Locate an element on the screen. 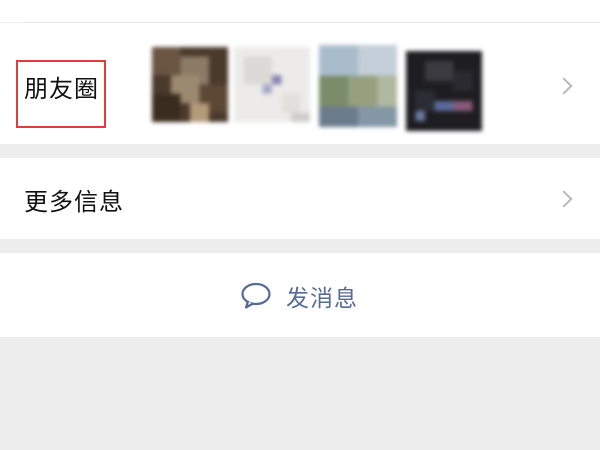 The image size is (600, 450). send-message-label: 发消息 is located at coordinates (322, 299).